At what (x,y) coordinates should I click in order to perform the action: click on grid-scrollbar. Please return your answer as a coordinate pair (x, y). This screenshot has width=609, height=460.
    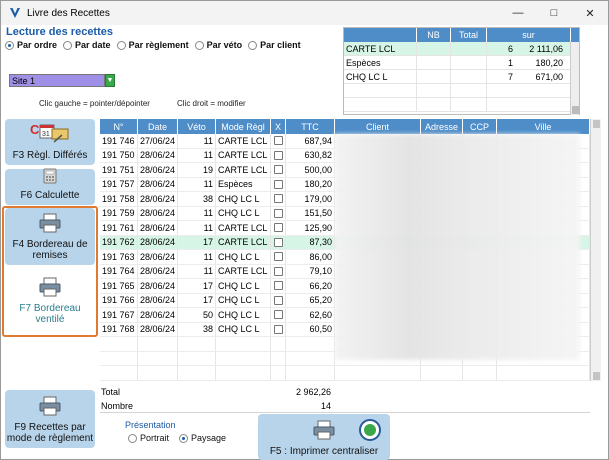
    Looking at the image, I should click on (595, 250).